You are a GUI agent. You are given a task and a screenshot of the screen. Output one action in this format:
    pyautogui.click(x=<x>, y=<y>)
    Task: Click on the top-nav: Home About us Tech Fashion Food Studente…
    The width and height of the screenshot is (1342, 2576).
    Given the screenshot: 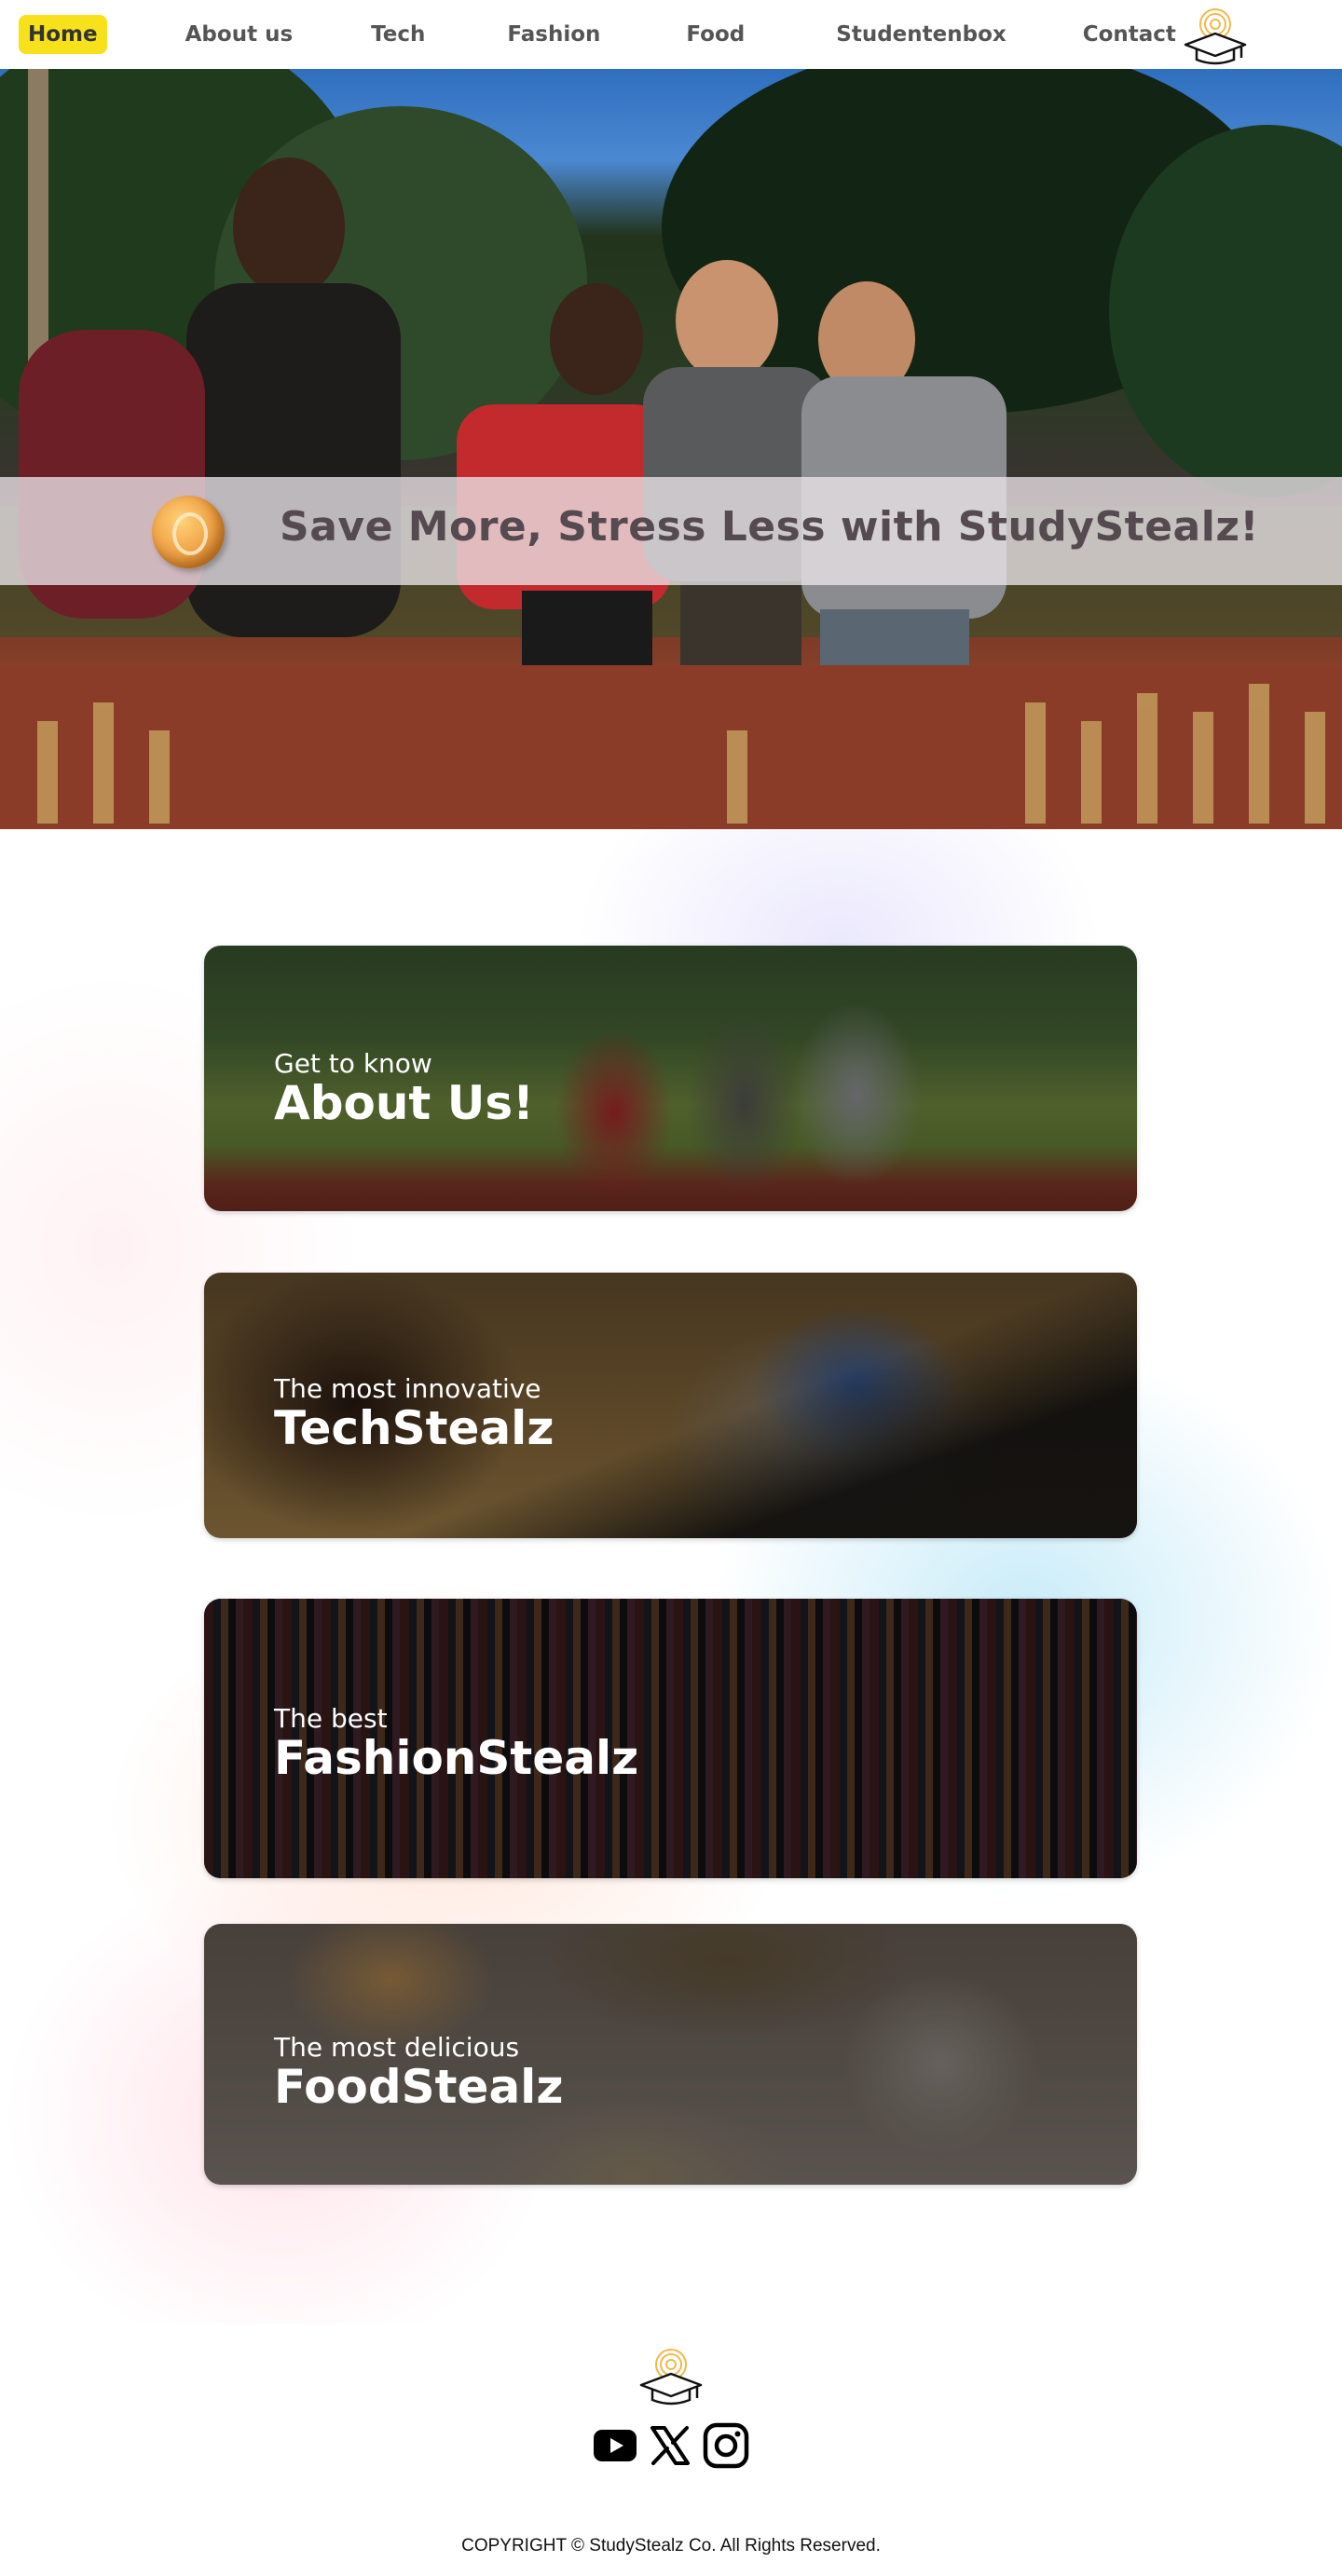 What is the action you would take?
    pyautogui.click(x=671, y=34)
    